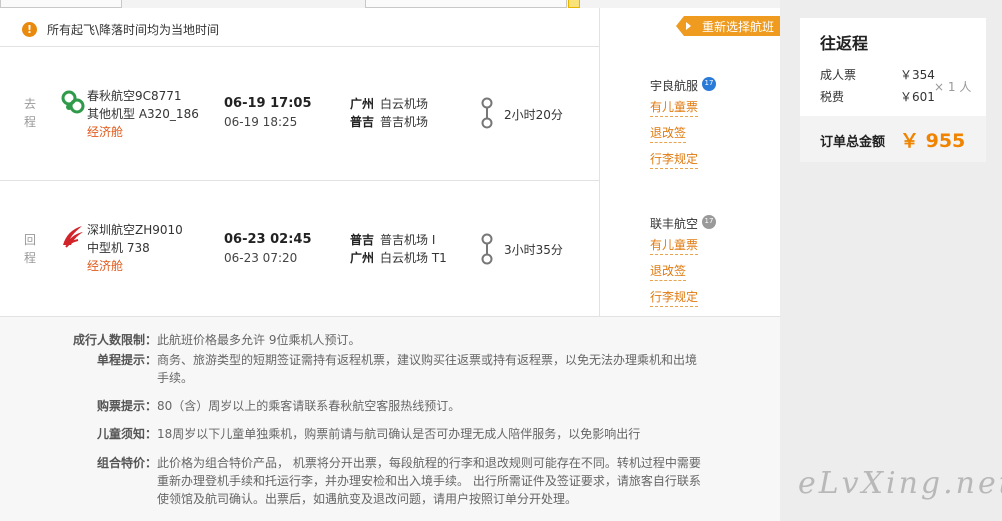 Image resolution: width=1002 pixels, height=521 pixels. Describe the element at coordinates (126, 463) in the screenshot. I see `note-key: 组合特价：` at that location.